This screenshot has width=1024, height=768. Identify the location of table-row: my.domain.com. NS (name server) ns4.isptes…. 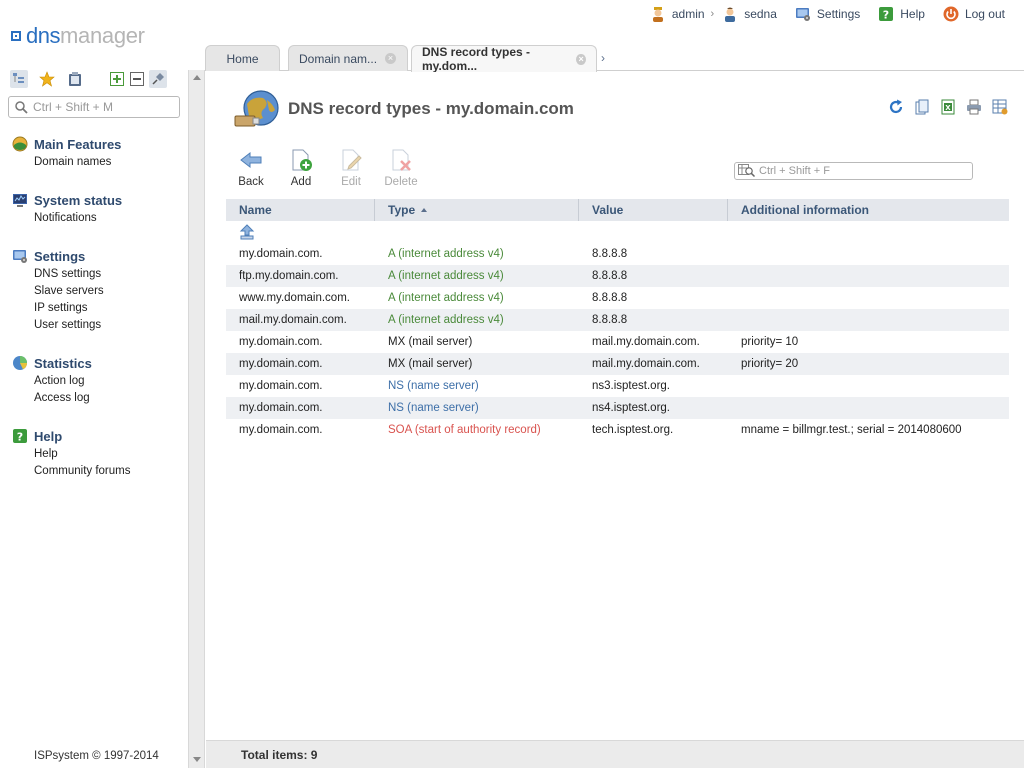
(617, 408).